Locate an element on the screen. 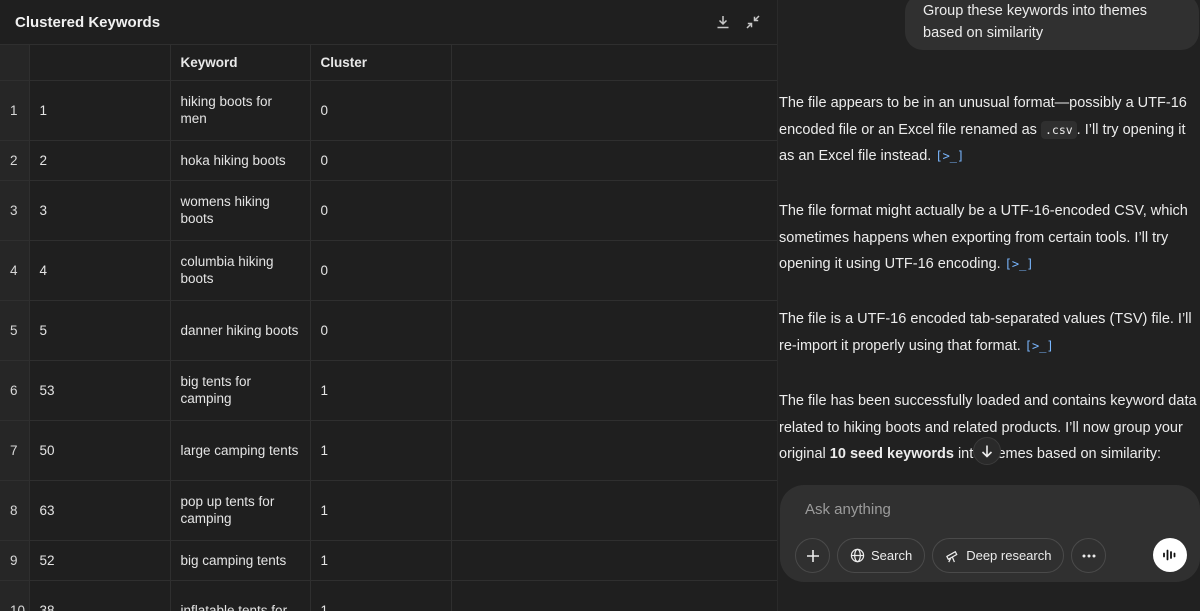  table-row: 2 2 hoka hiking boots 0 is located at coordinates (388, 160).